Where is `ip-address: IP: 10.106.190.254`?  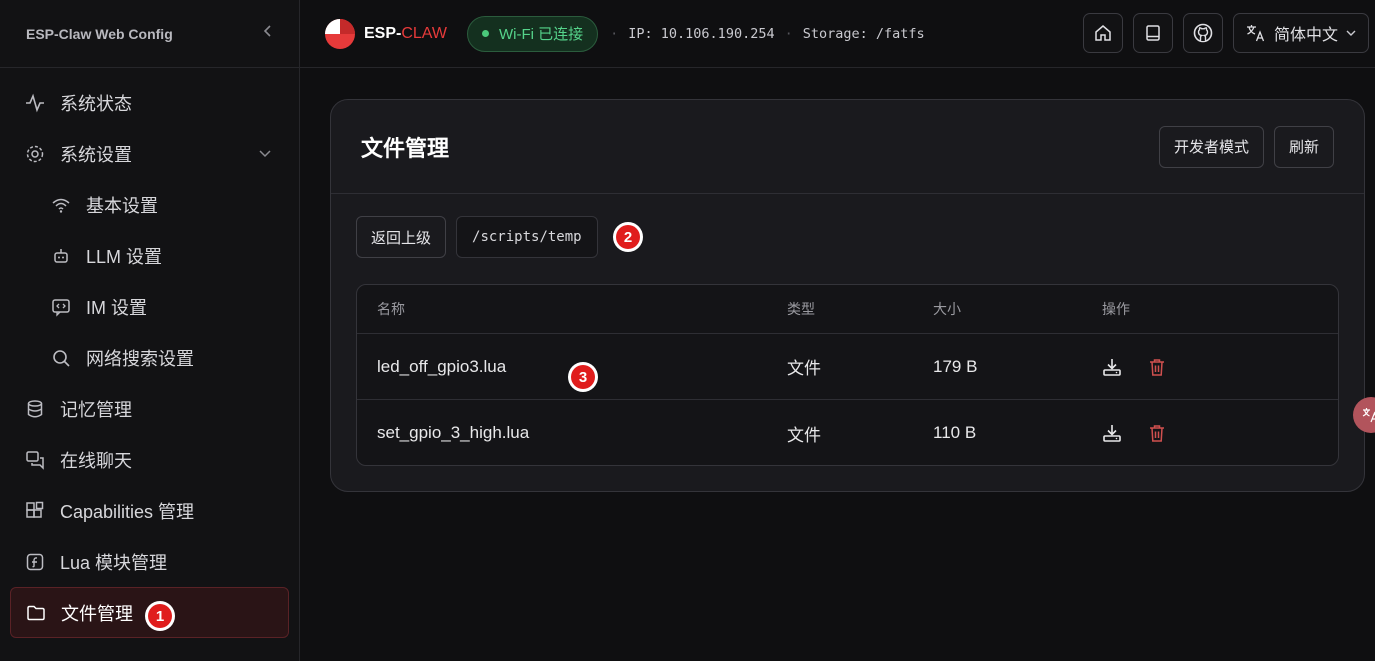
ip-address: IP: 10.106.190.254 is located at coordinates (701, 33).